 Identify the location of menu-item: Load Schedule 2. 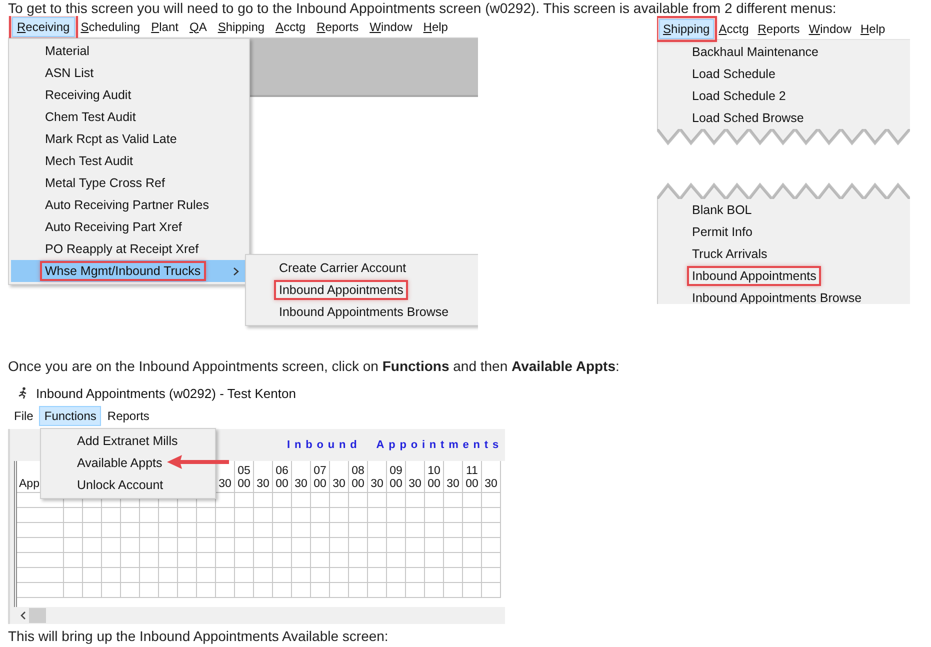
(784, 96).